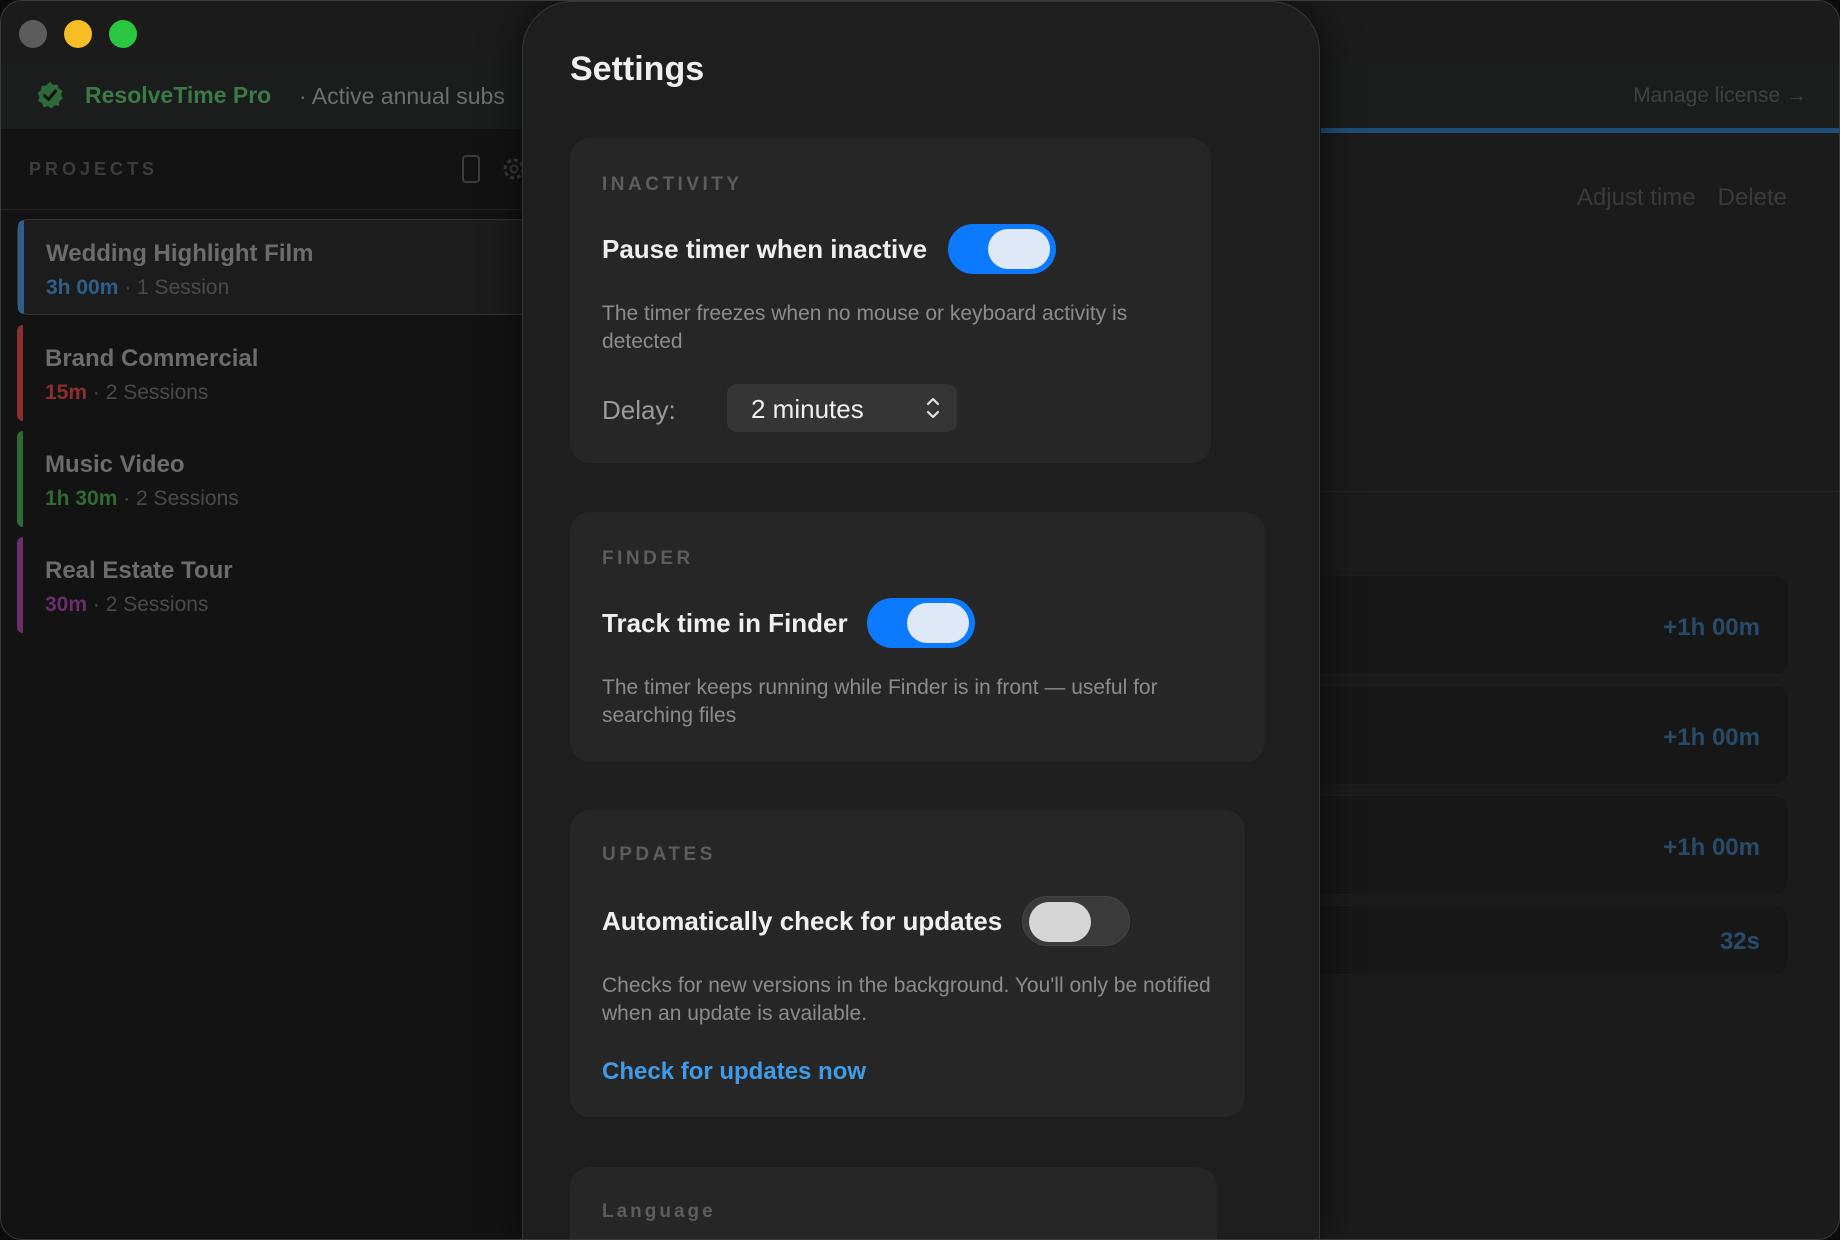 This screenshot has width=1840, height=1240. I want to click on adjust-time-button: Adjust time, so click(1636, 198).